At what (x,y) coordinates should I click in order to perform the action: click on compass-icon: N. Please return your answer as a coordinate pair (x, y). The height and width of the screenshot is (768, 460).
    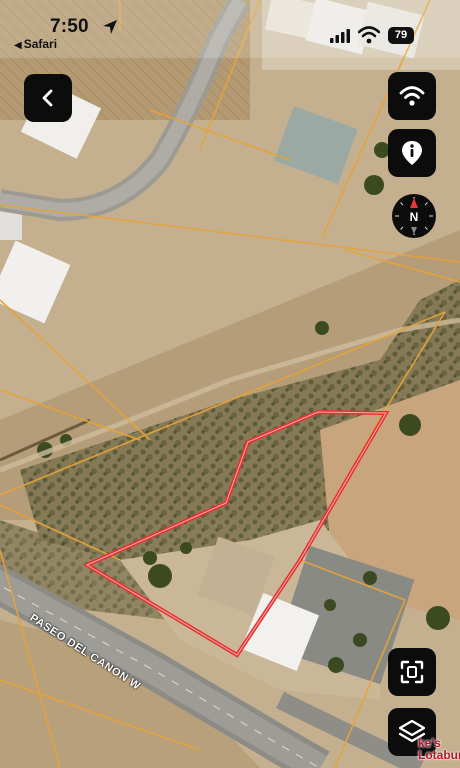
    Looking at the image, I should click on (414, 216).